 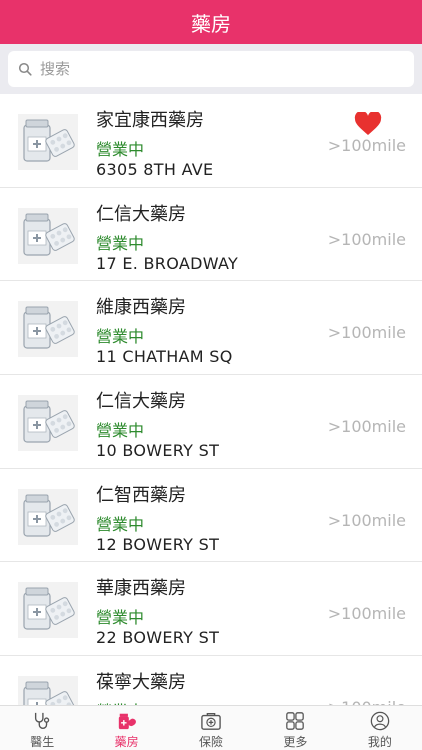 I want to click on tab-profile: 我的, so click(x=380, y=728).